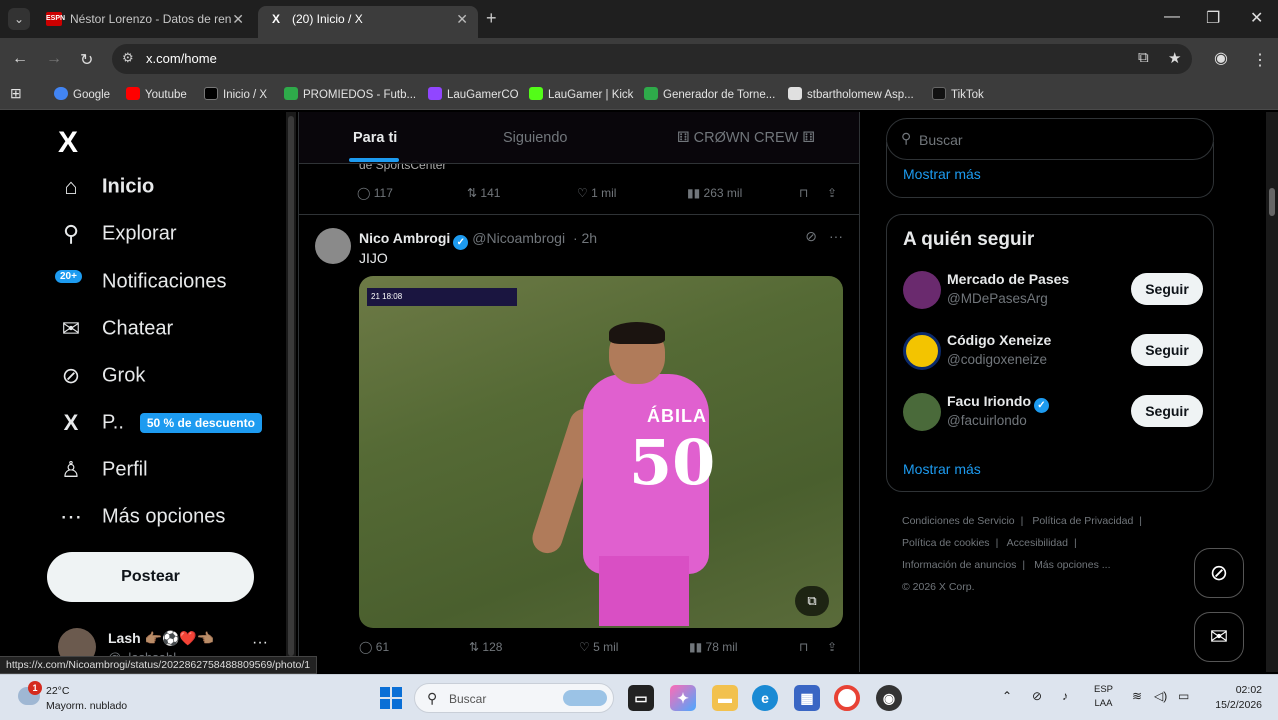 This screenshot has height=720, width=1278. I want to click on footer-privacy: Política de Privacidad, so click(1082, 521).